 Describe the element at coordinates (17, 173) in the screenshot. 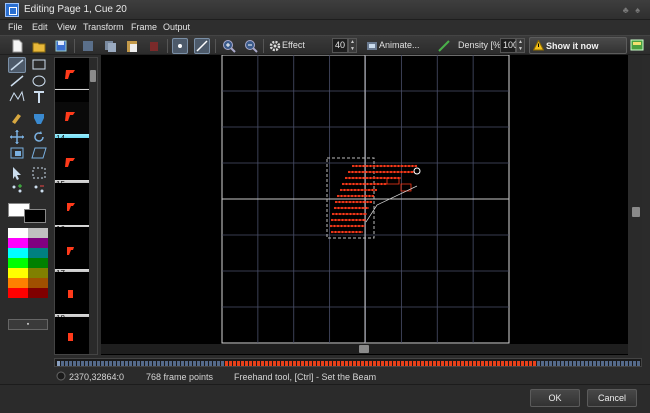

I see `select-tool-icon` at that location.